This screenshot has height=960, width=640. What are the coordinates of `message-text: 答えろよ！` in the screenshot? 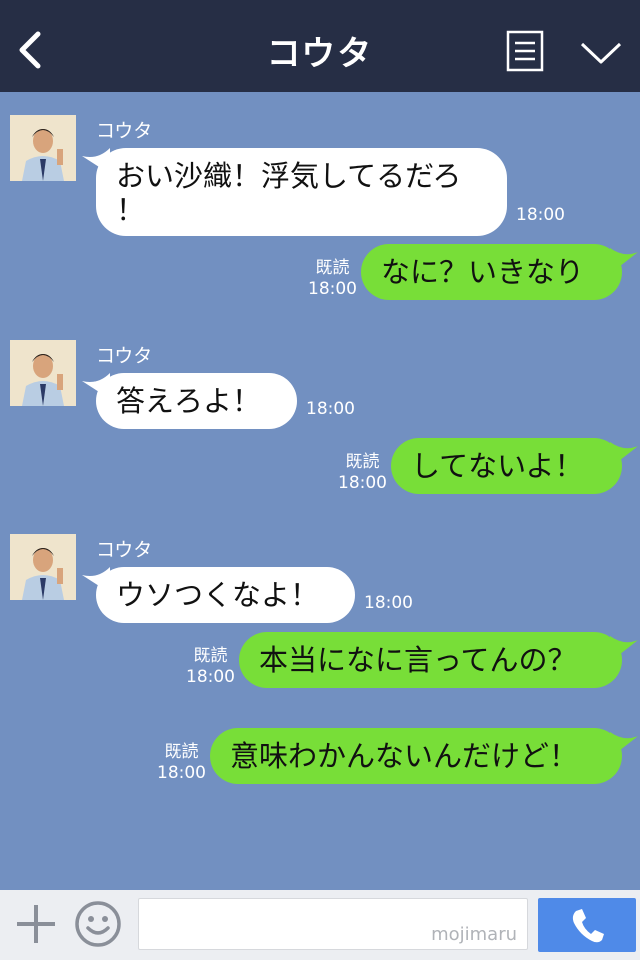 It's located at (189, 401).